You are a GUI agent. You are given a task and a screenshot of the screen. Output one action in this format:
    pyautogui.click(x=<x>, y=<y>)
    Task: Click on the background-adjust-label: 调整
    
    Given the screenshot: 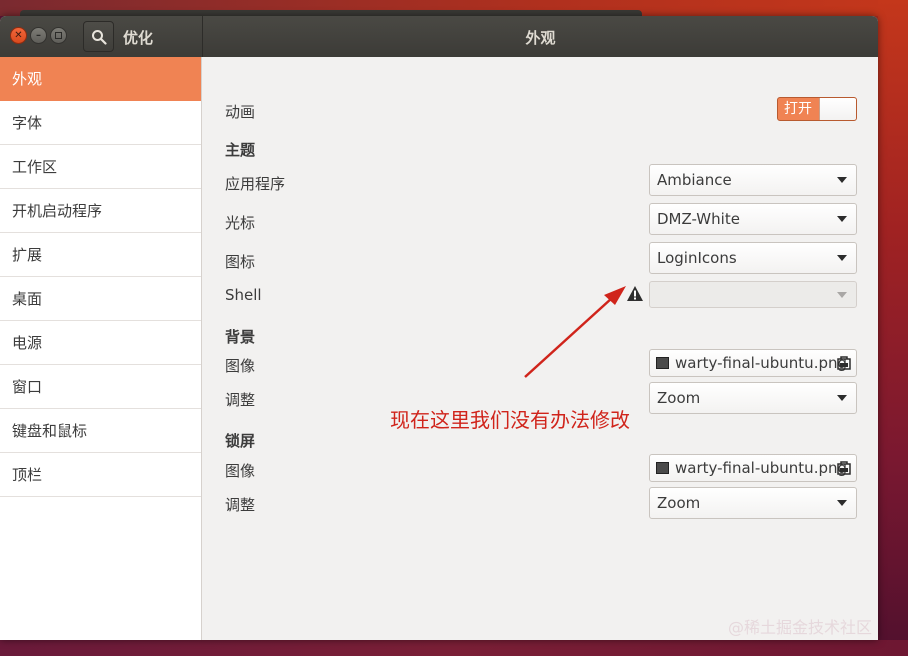 What is the action you would take?
    pyautogui.click(x=240, y=400)
    